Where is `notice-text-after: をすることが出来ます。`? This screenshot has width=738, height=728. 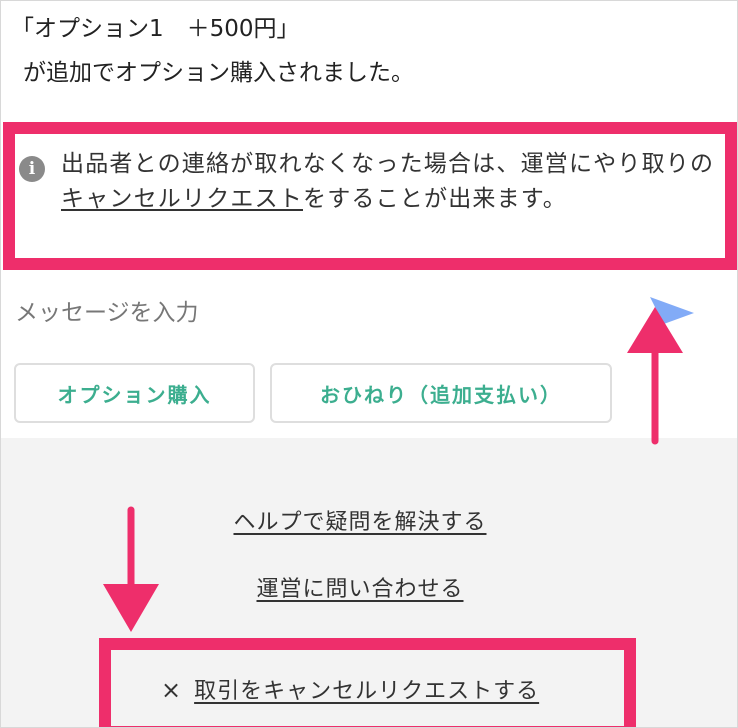 notice-text-after: をすることが出来ます。 is located at coordinates (435, 199).